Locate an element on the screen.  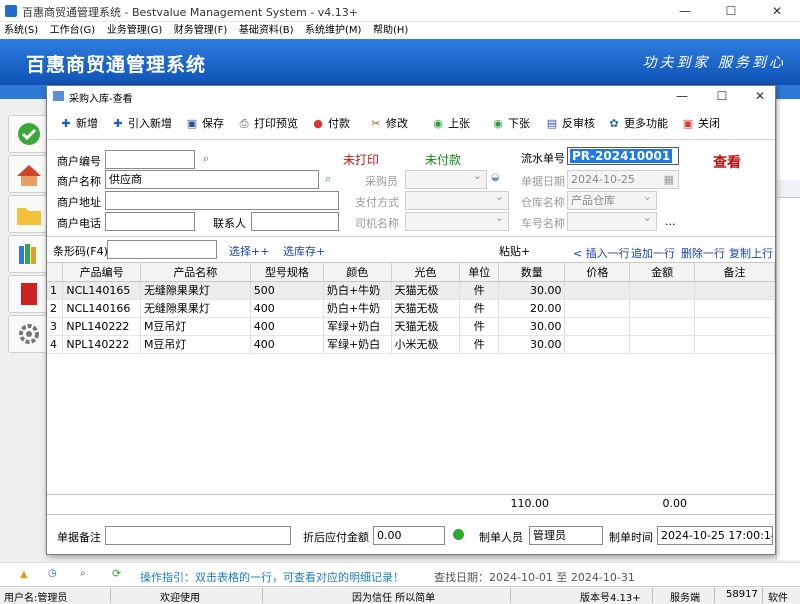
driver-select is located at coordinates (457, 221).